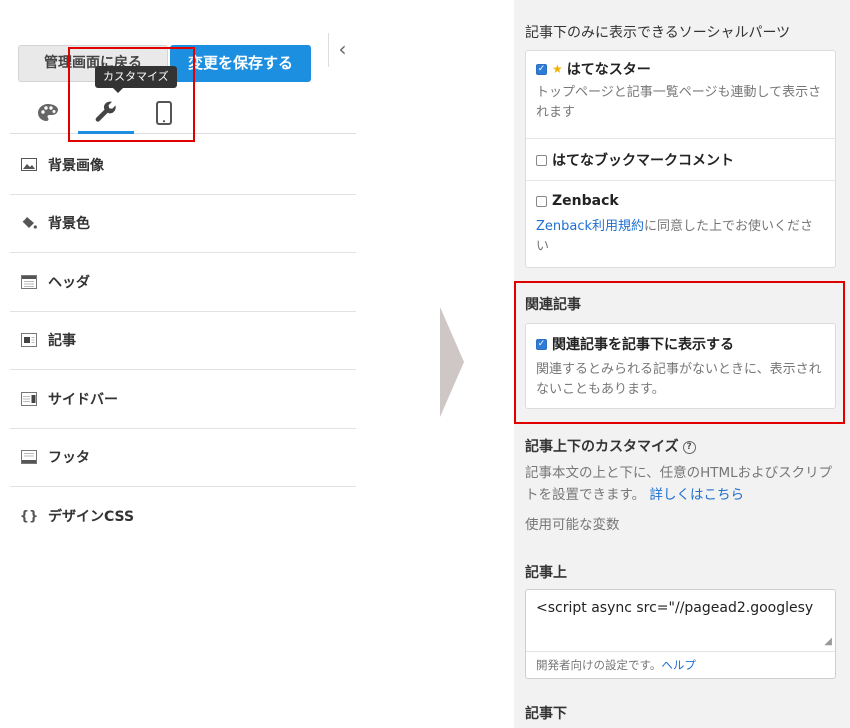 This screenshot has height=728, width=850. I want to click on menu-item-background-color: 背景色, so click(183, 224).